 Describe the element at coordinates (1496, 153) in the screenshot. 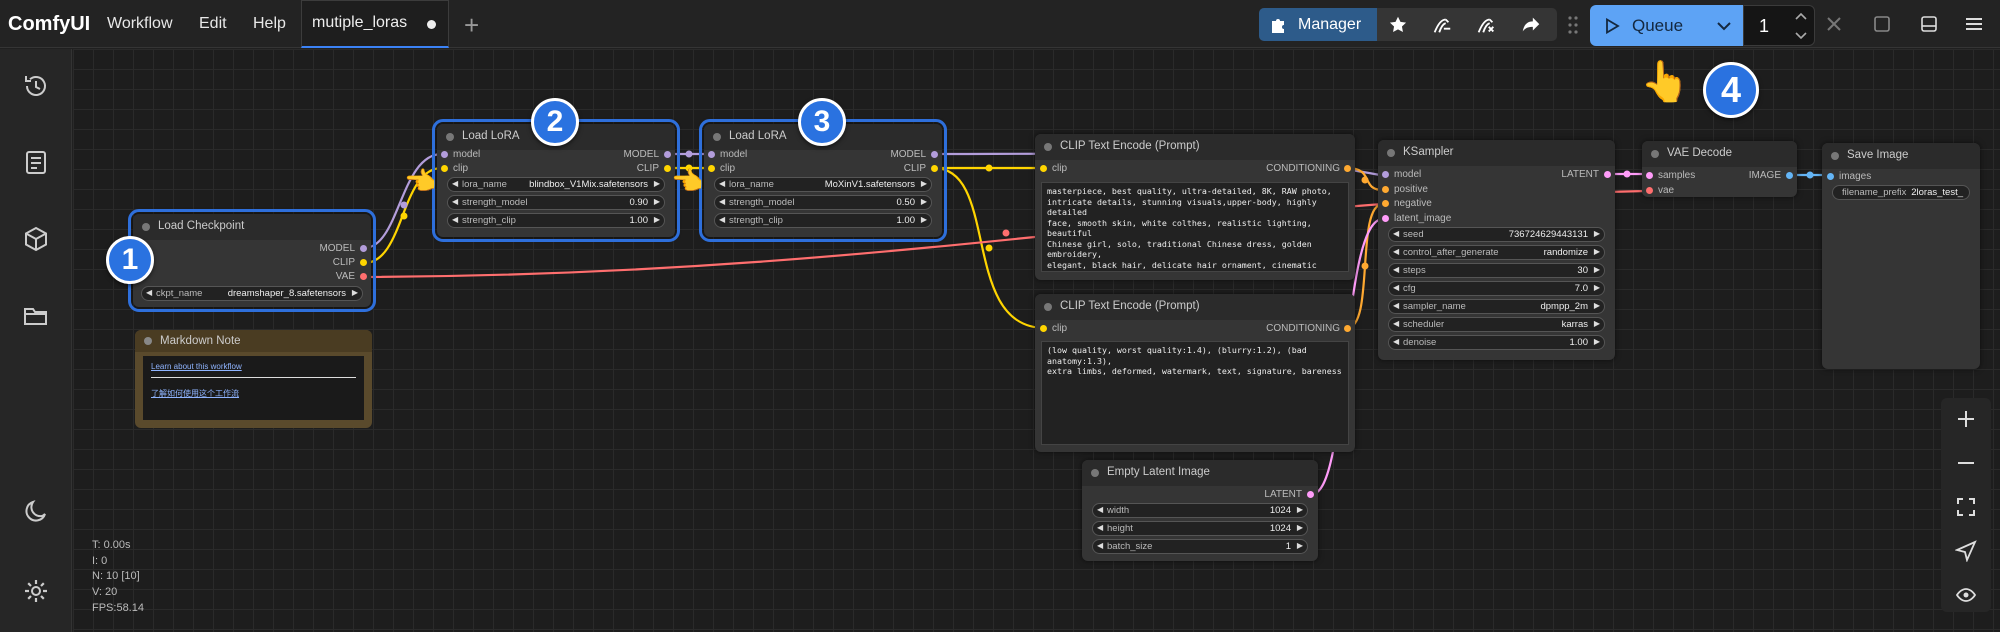

I see `node-title-bar: KSampler` at that location.